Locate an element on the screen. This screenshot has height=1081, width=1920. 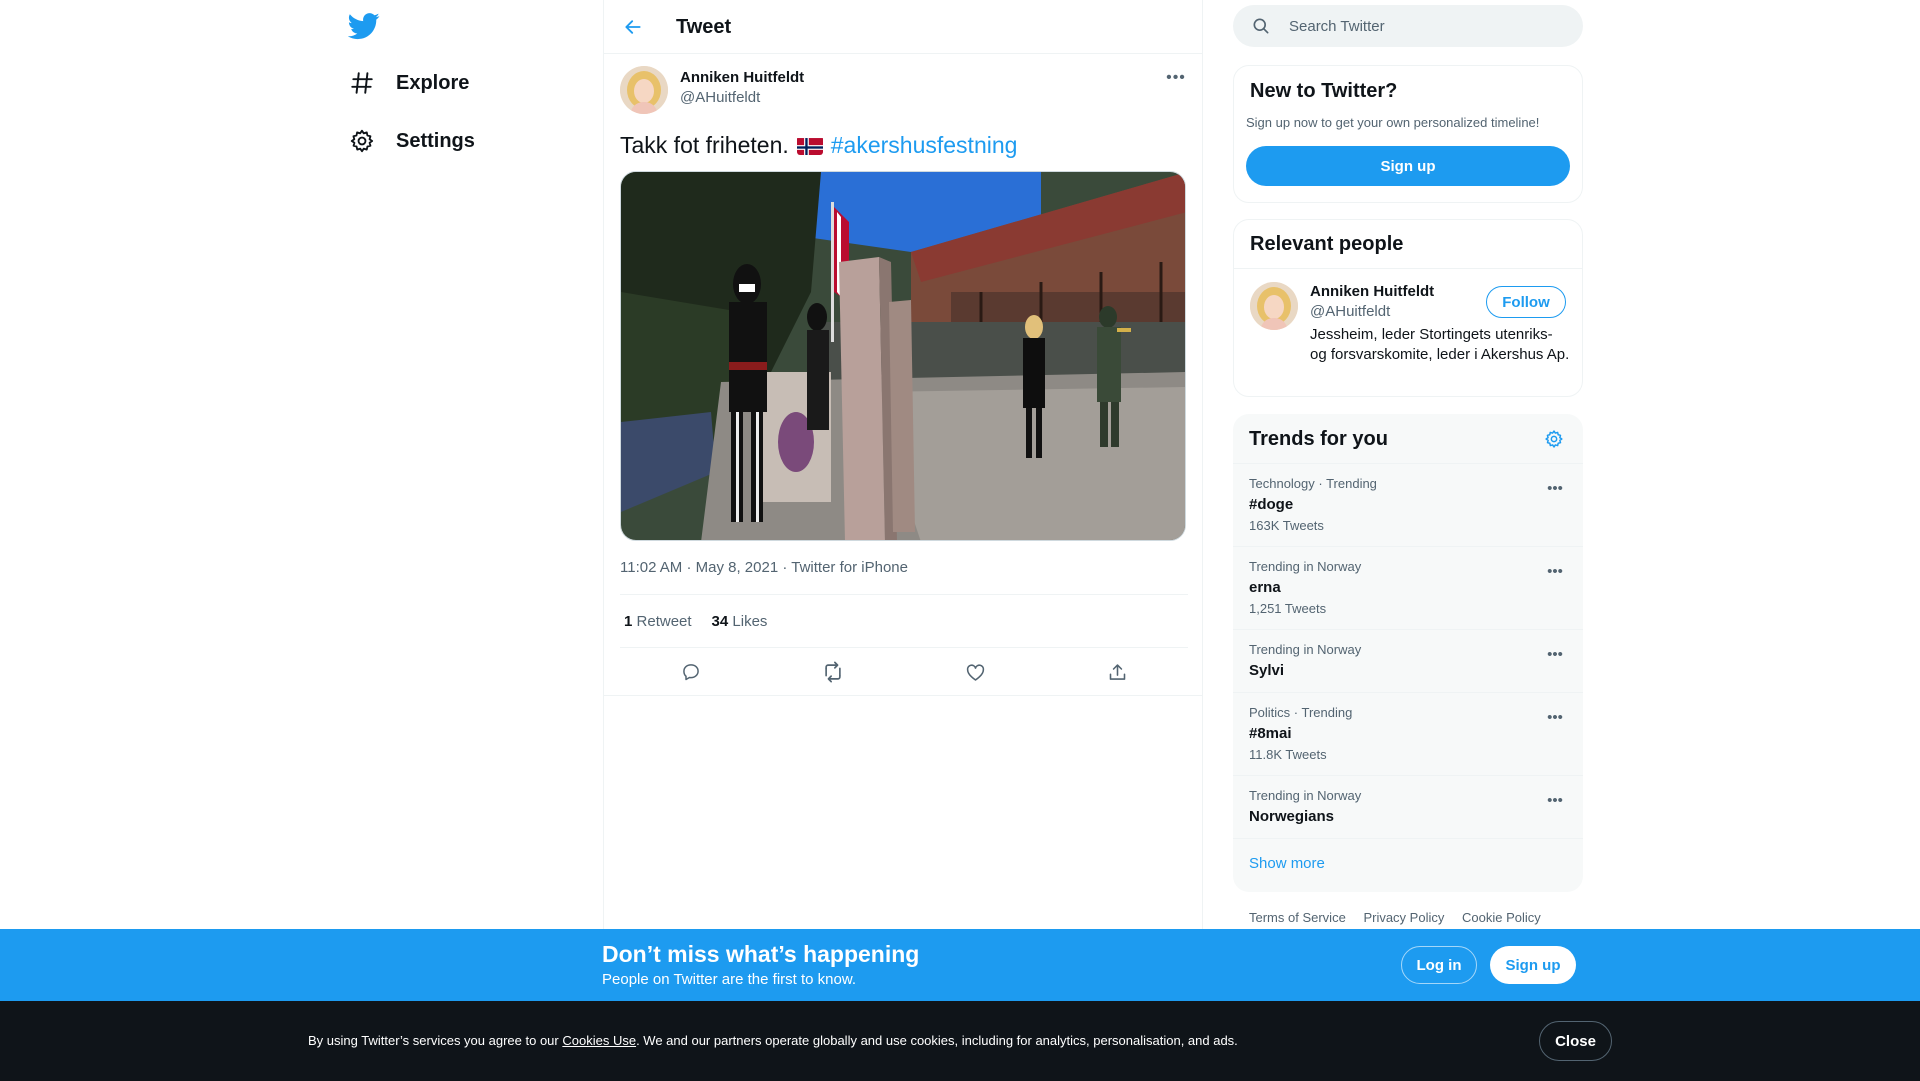
nav-item-label: Explore is located at coordinates (433, 82).